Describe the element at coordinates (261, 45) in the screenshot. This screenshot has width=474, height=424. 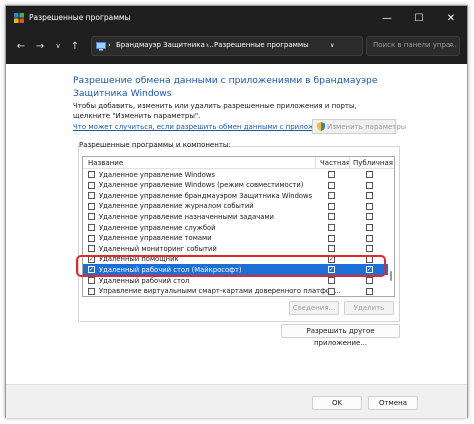
I see `breadcrumb-allowed-apps: Разрешенные программы` at that location.